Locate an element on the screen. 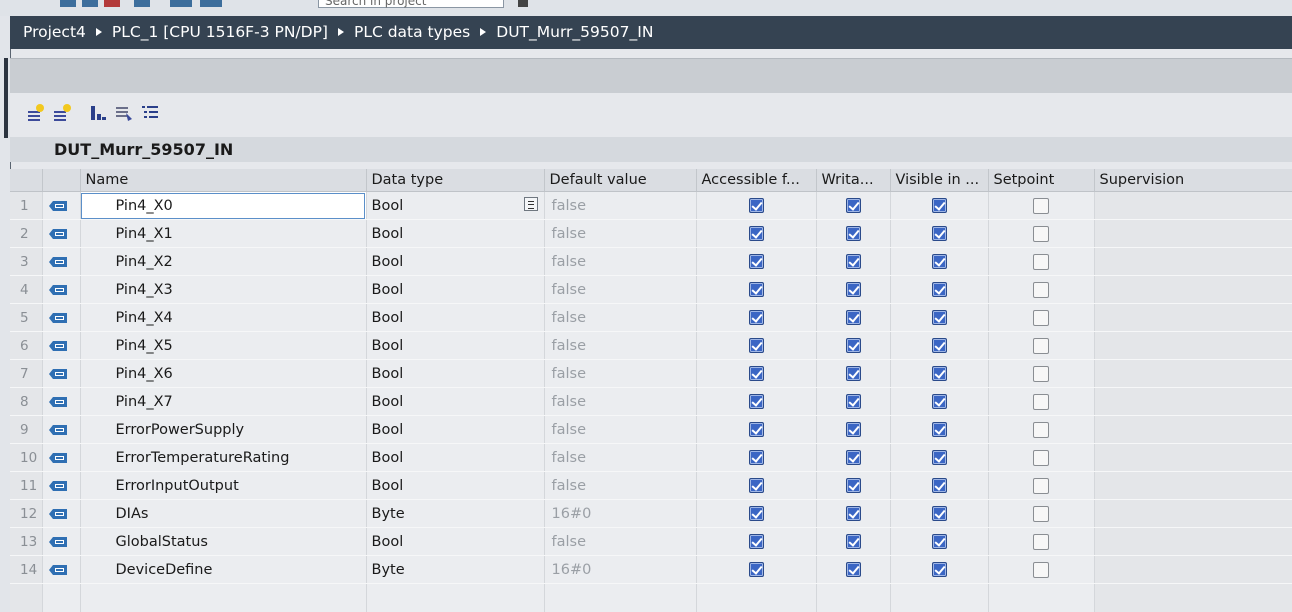  name-cell: DeviceDefine is located at coordinates (223, 569).